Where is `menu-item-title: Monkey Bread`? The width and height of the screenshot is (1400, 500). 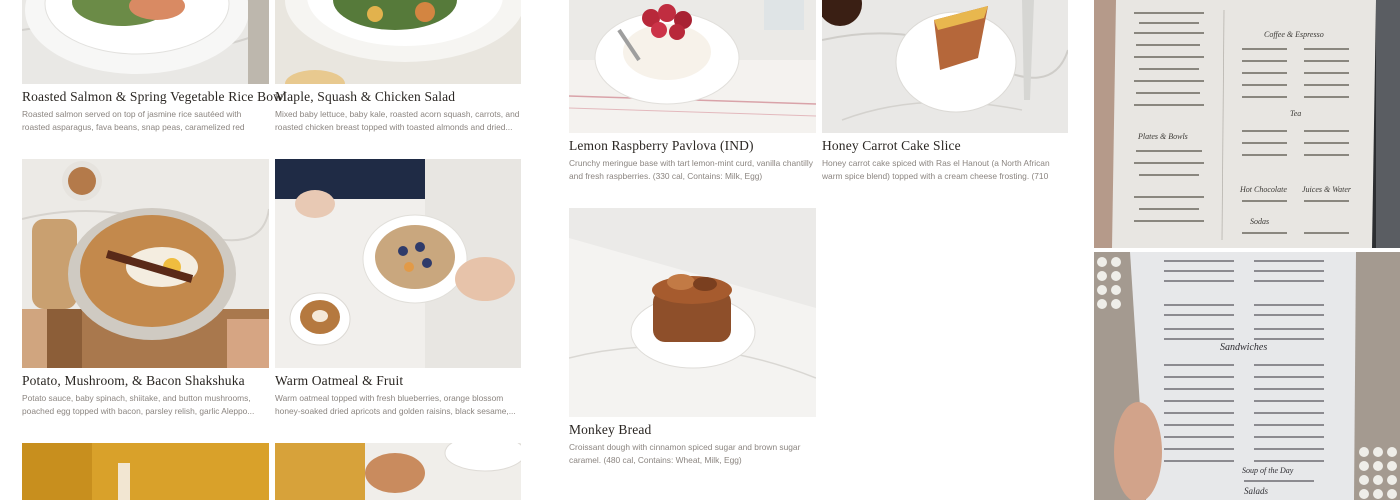
menu-item-title: Monkey Bread is located at coordinates (700, 430).